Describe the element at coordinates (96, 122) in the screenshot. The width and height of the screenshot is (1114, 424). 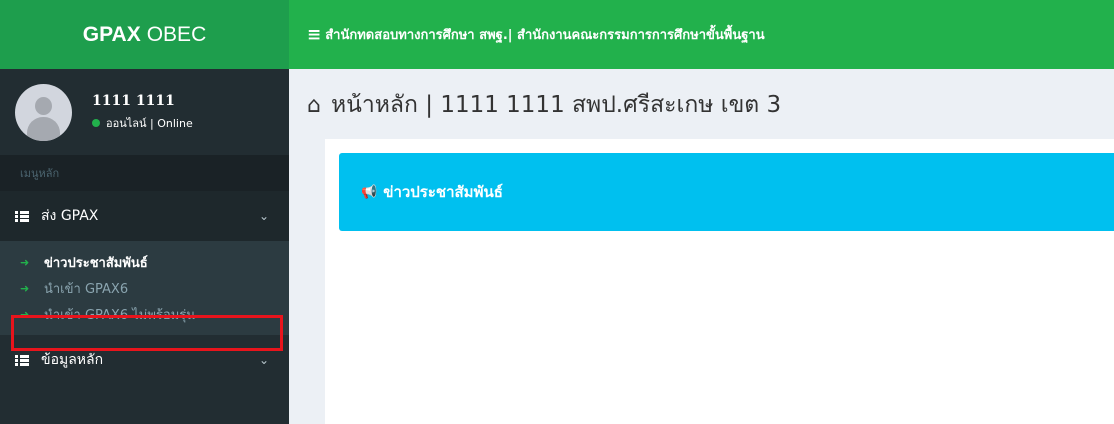
I see `online-dot-icon` at that location.